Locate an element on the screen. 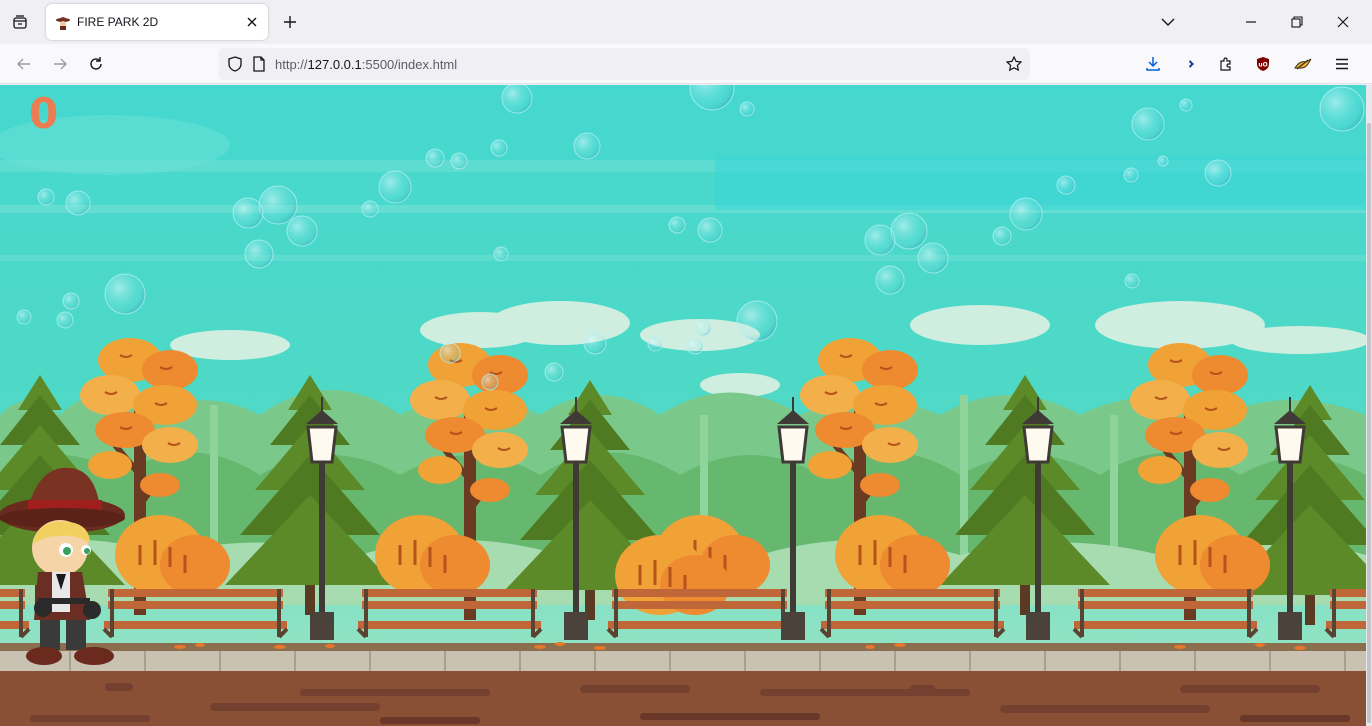  url-bar: http://127.0.0.1:5500/index.html is located at coordinates (624, 64).